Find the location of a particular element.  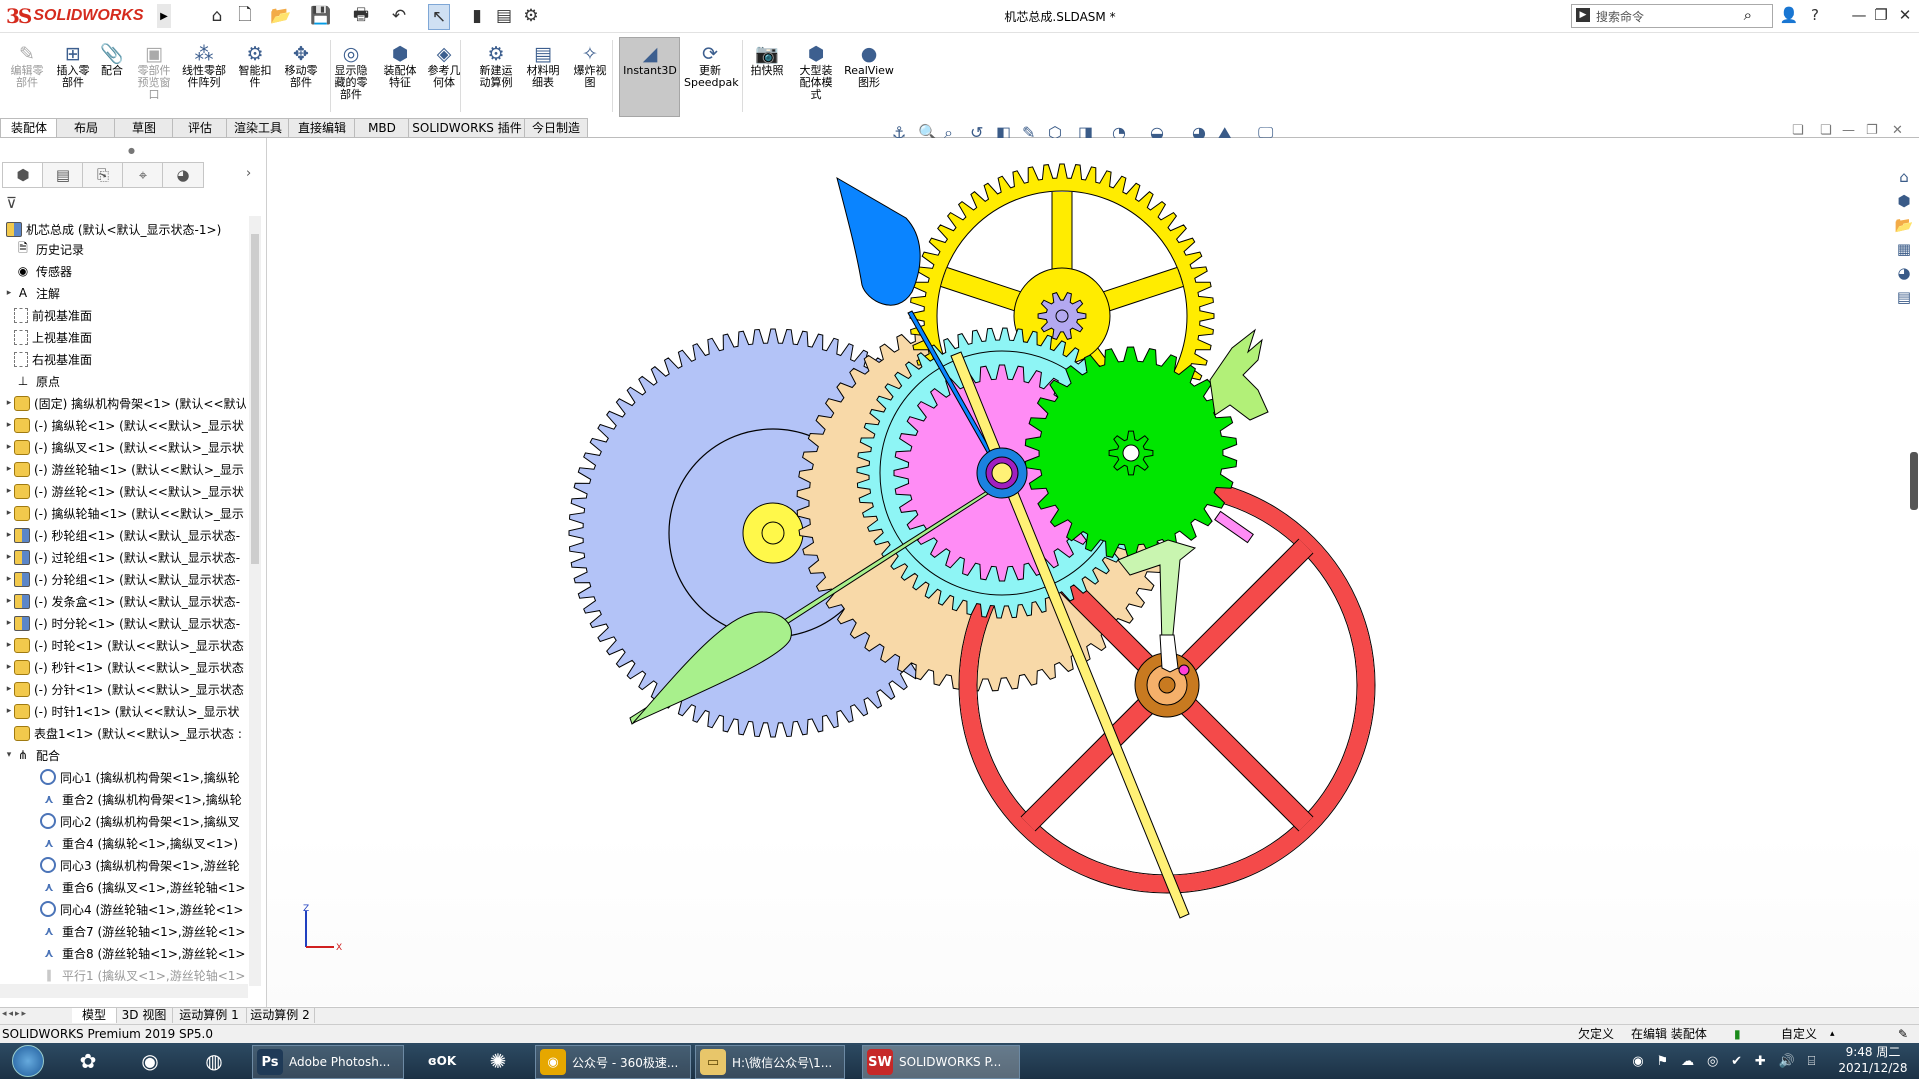

tree-item: 同心4 (游丝轮轴<1>,游丝轮<1> is located at coordinates (125, 909).